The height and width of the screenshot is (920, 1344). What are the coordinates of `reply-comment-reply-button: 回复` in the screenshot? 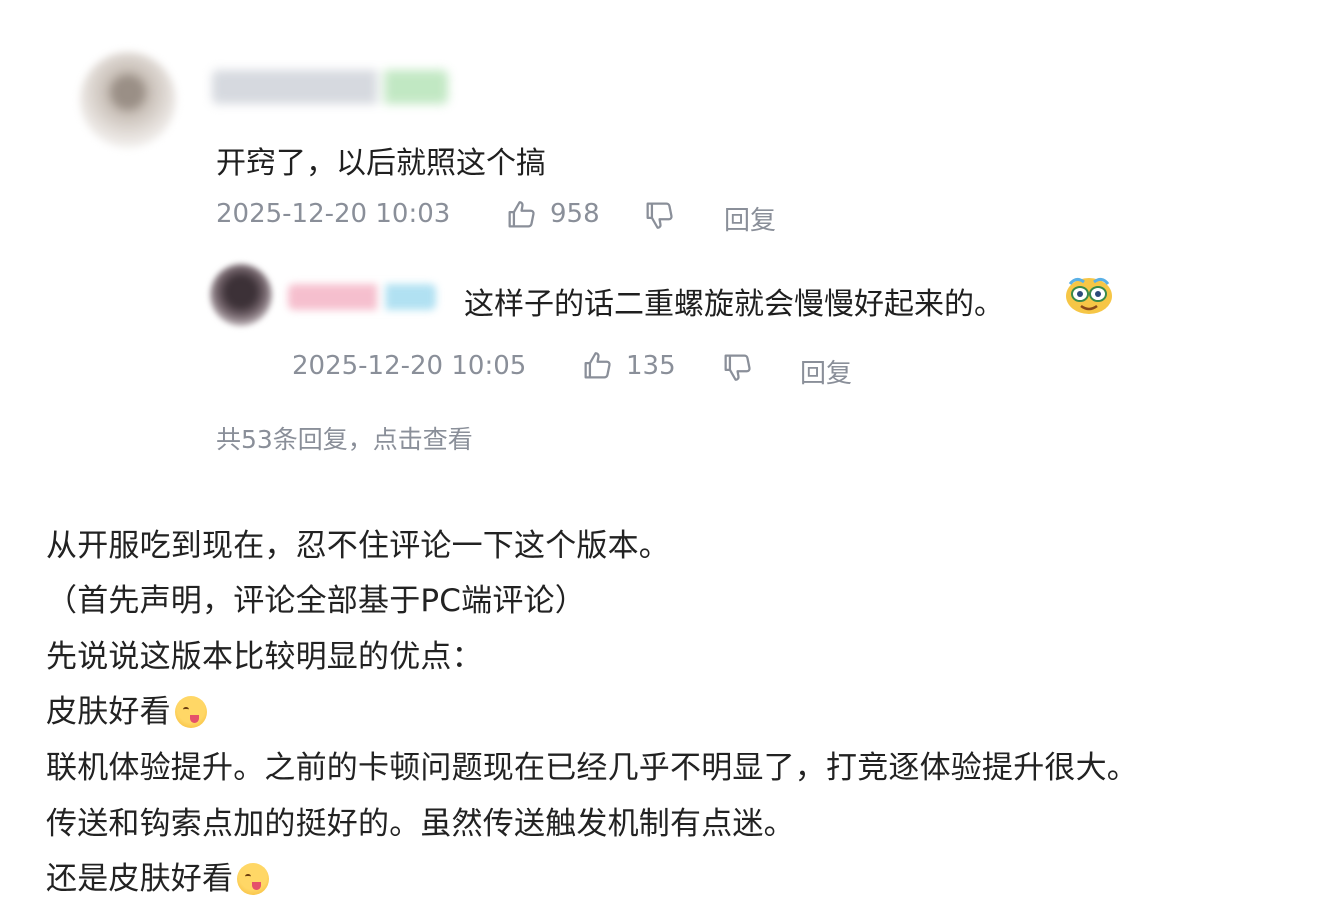 It's located at (826, 371).